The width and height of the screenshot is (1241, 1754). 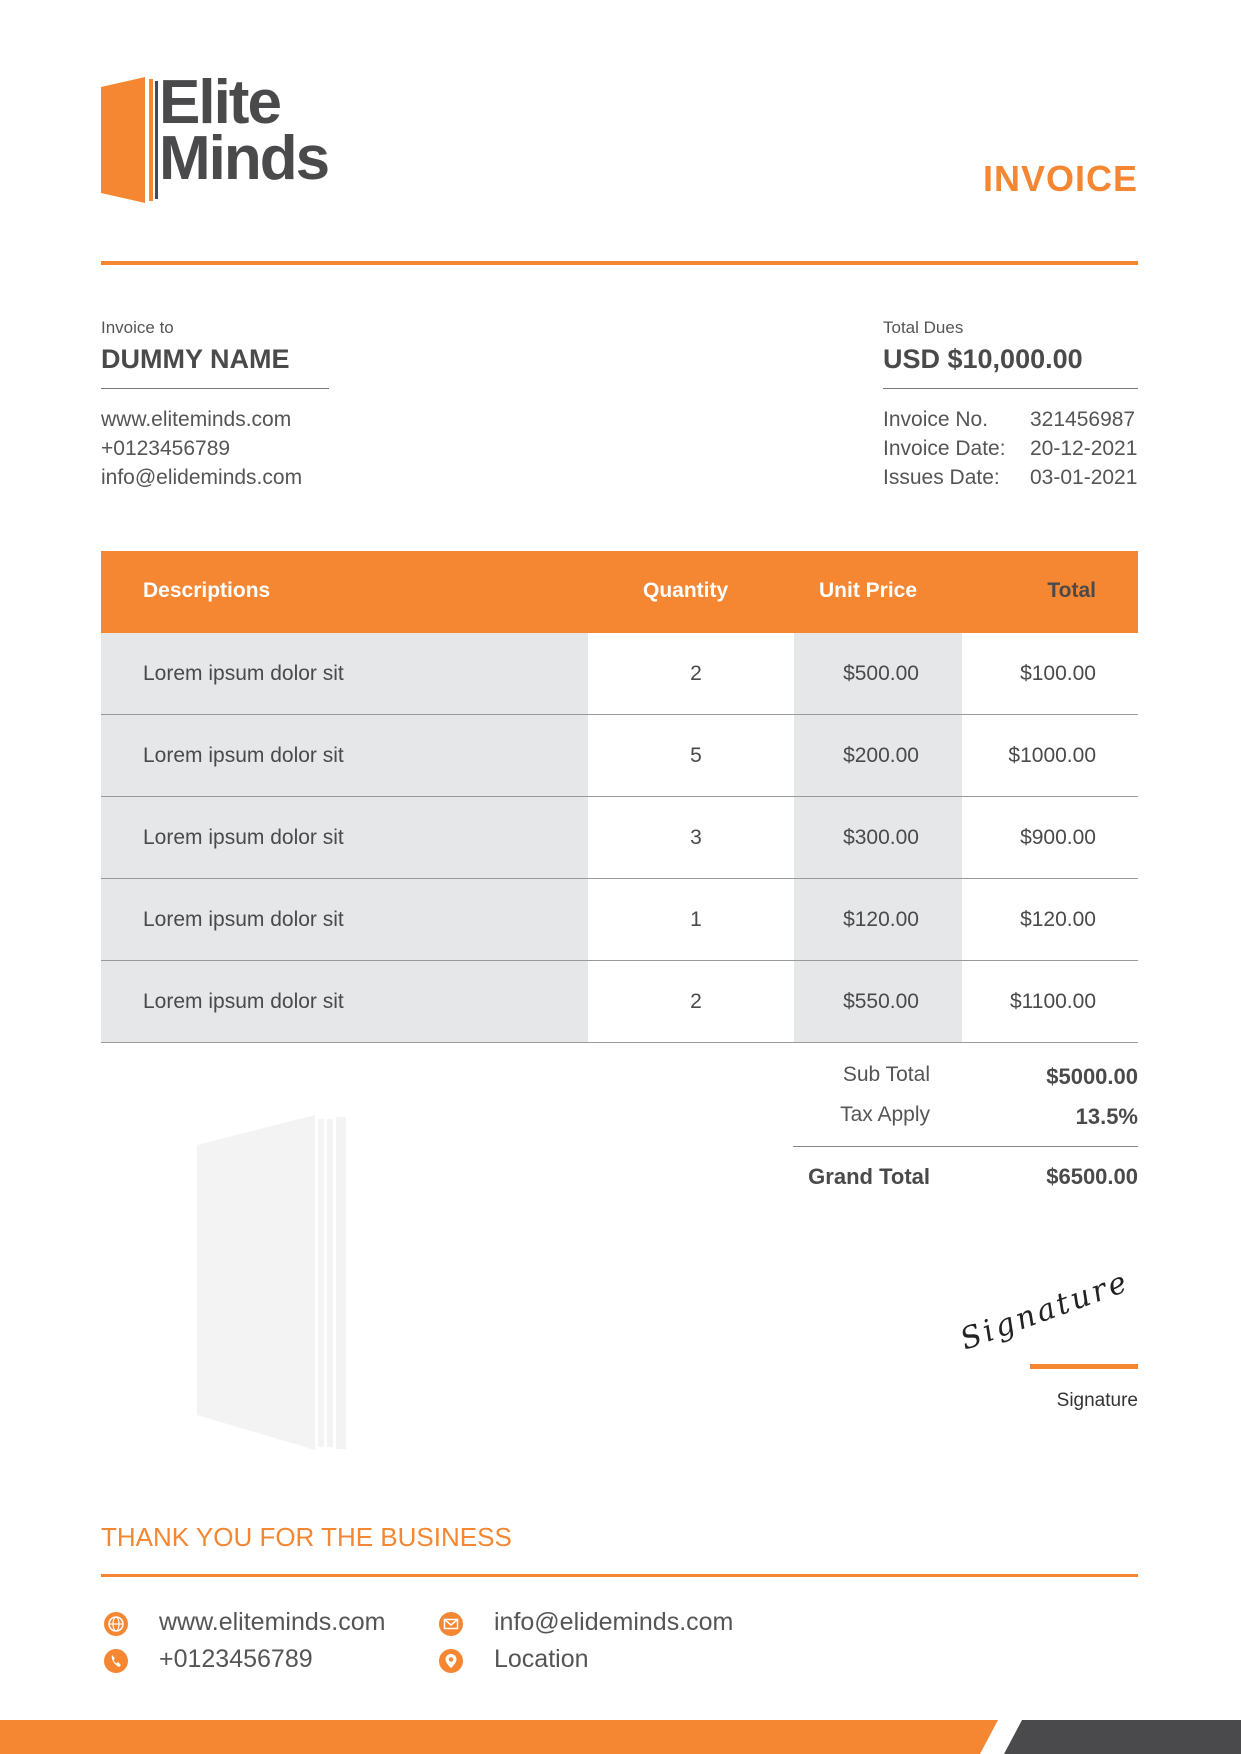 I want to click on signature-script: Signature, so click(x=1045, y=1314).